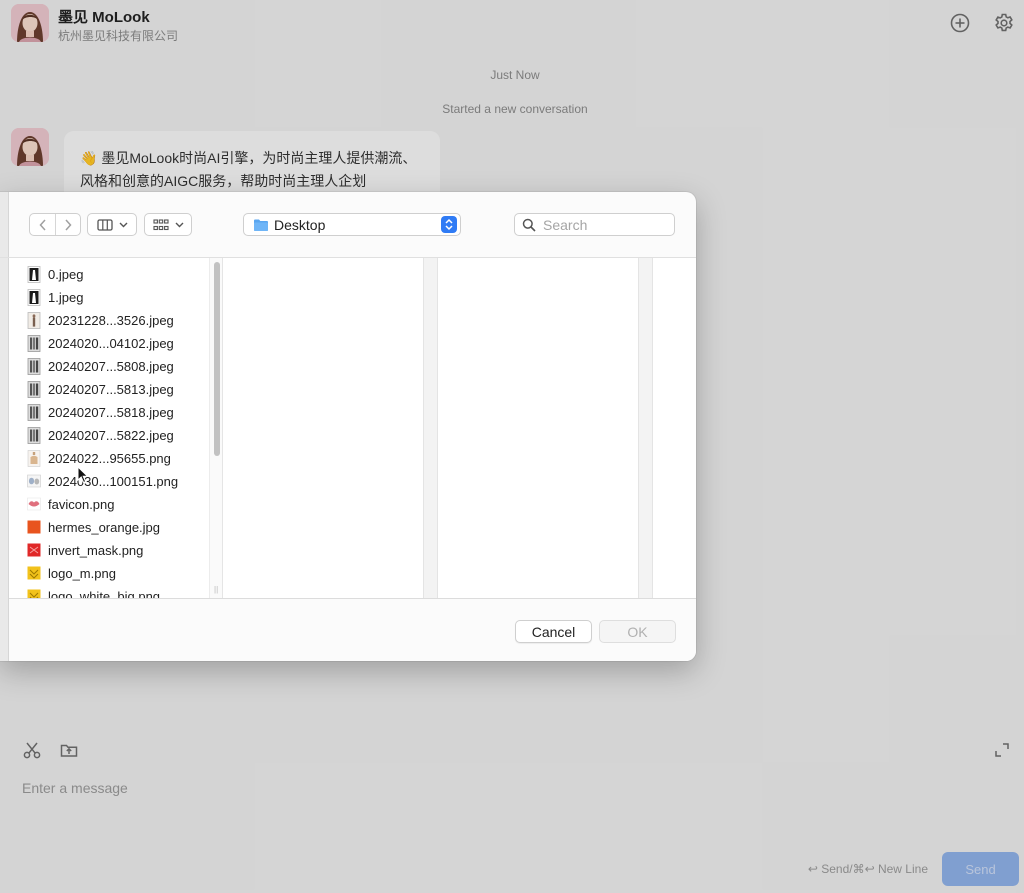  I want to click on composer-toolbar, so click(512, 751).